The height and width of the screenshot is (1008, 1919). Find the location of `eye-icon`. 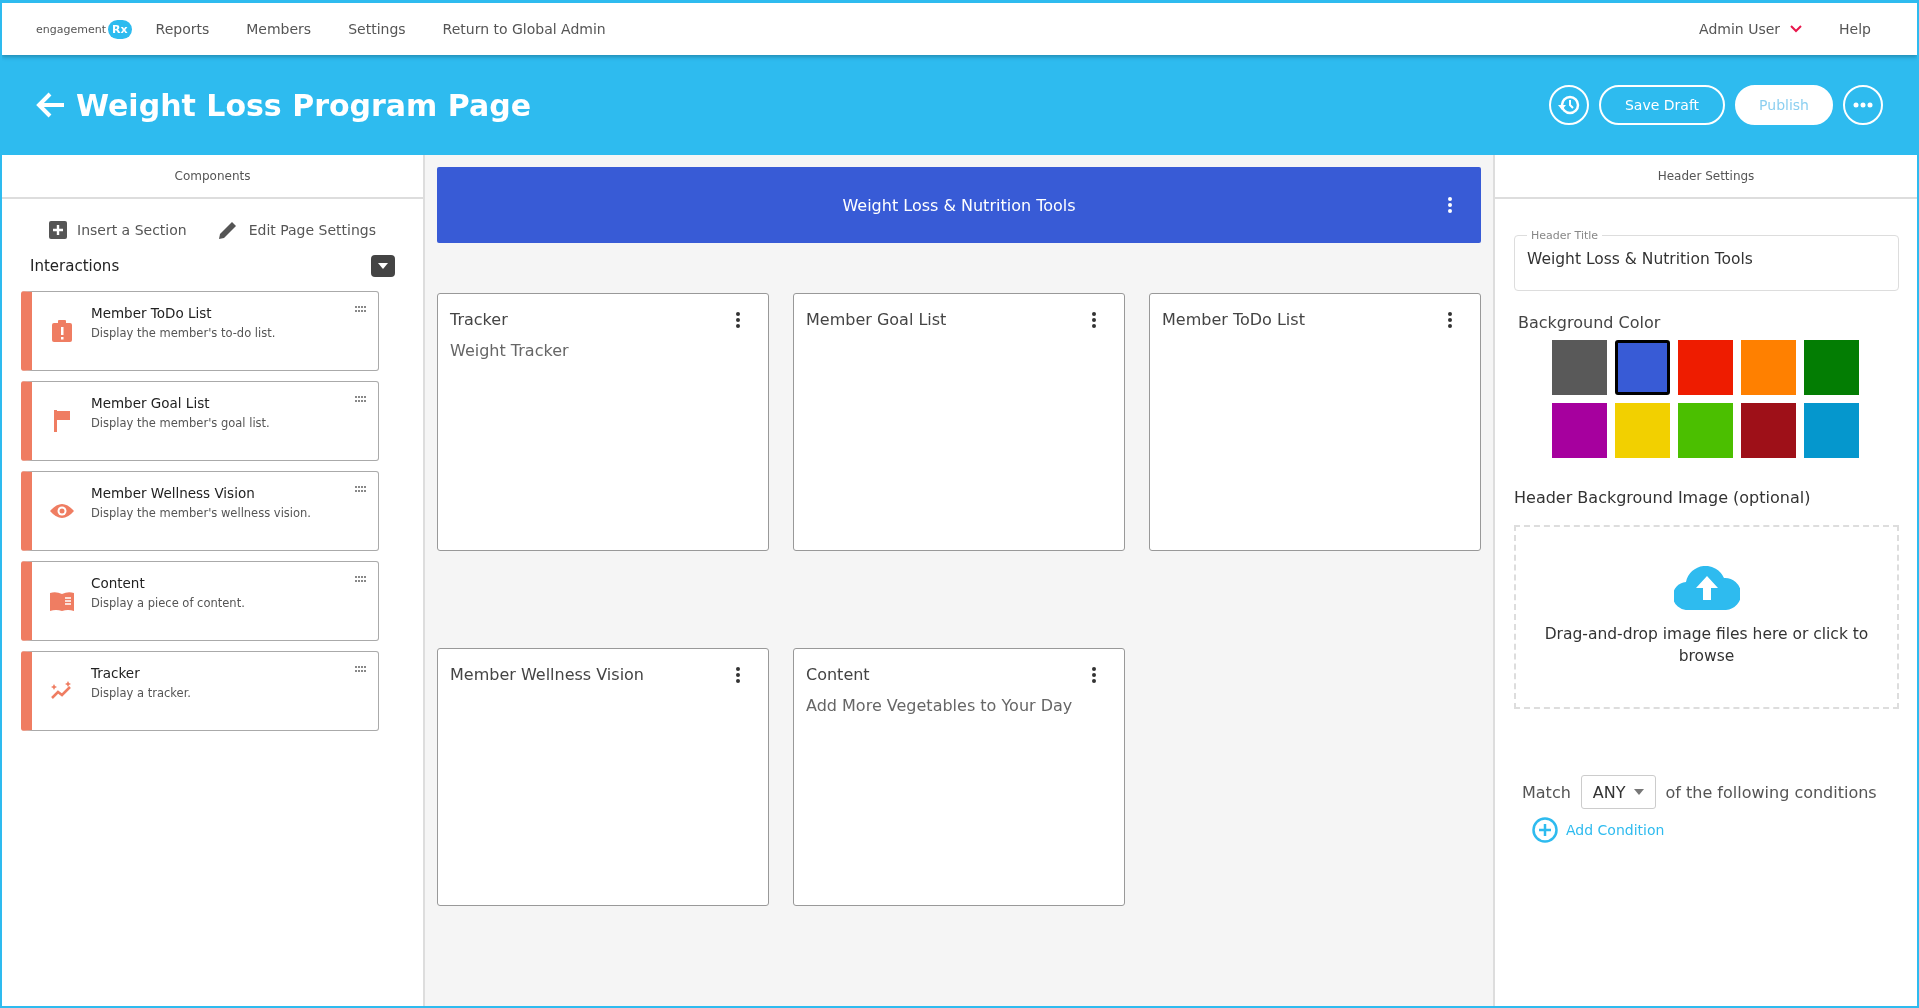

eye-icon is located at coordinates (61, 511).